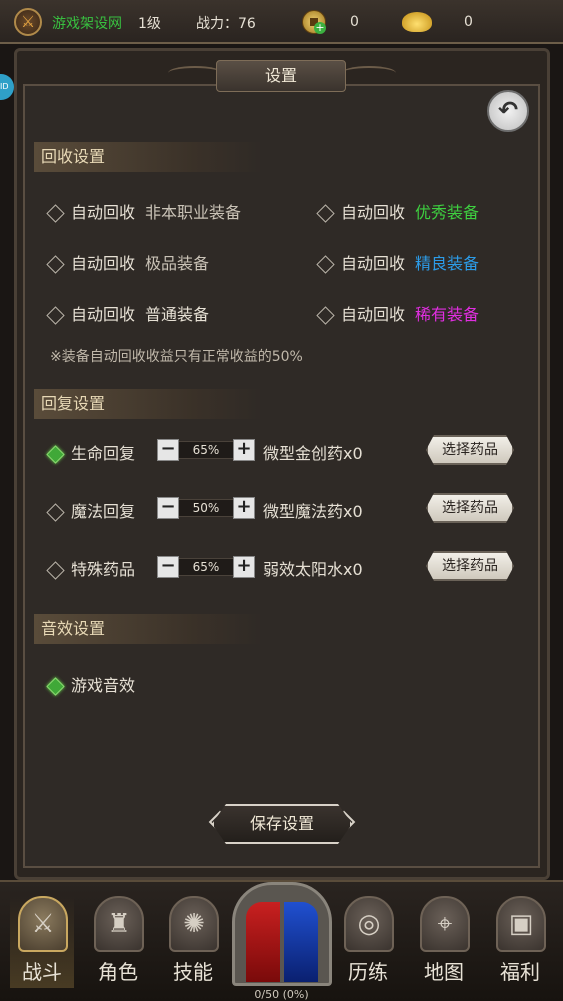 Image resolution: width=563 pixels, height=1001 pixels. I want to click on recover-section-header: 回复设置, so click(148, 404).